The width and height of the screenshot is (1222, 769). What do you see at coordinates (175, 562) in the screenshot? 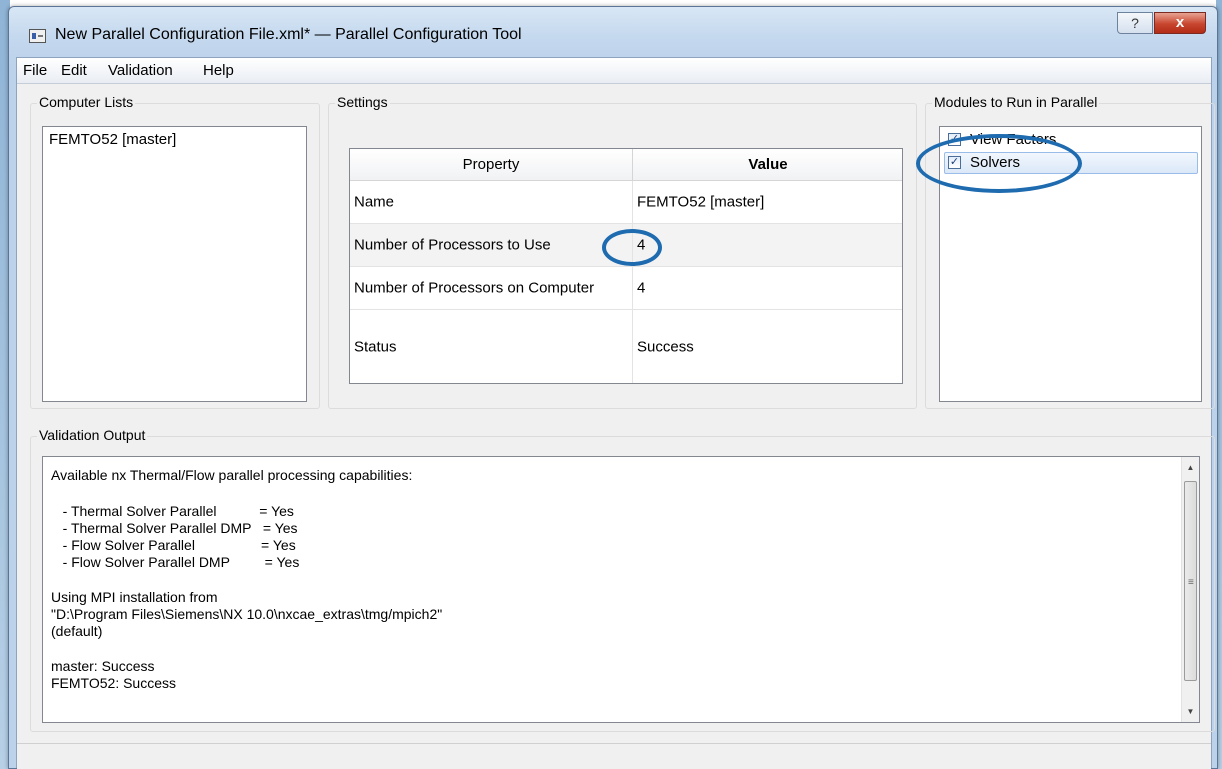
I see `output-line: - Flow Solver Parallel DMP = Yes` at bounding box center [175, 562].